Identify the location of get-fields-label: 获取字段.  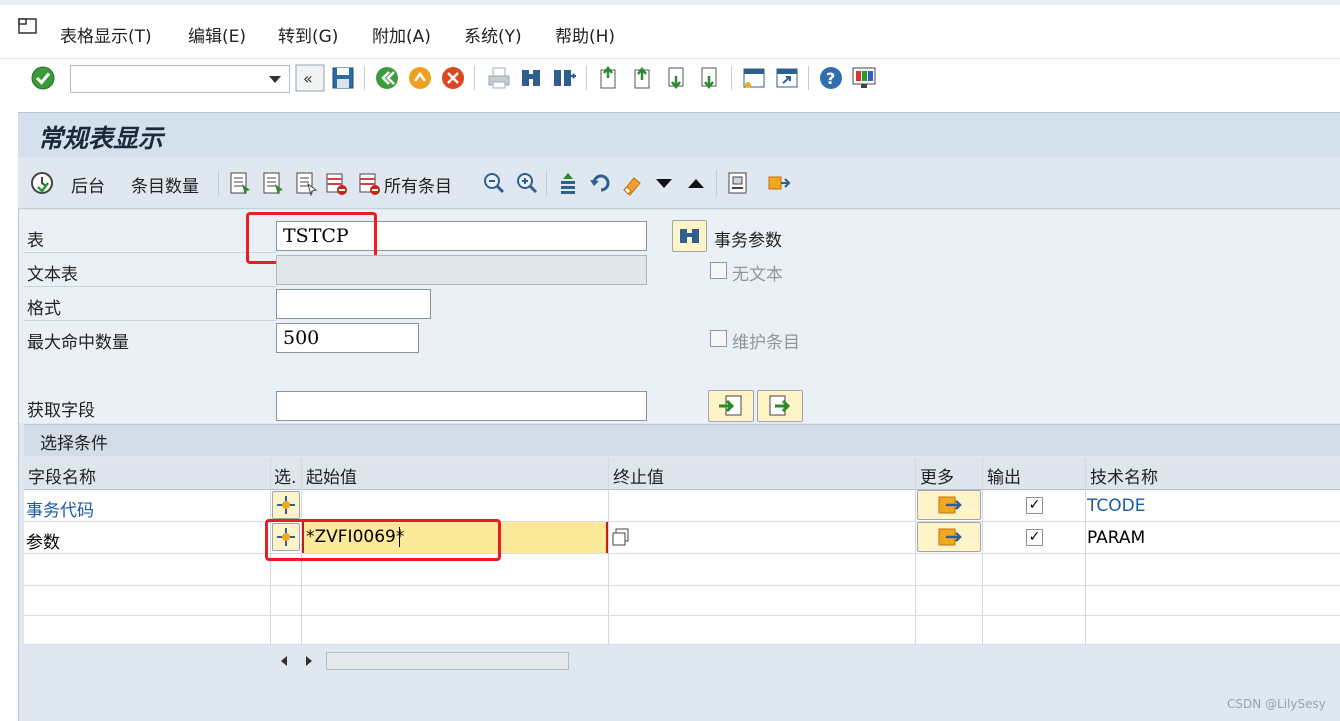
(61, 411).